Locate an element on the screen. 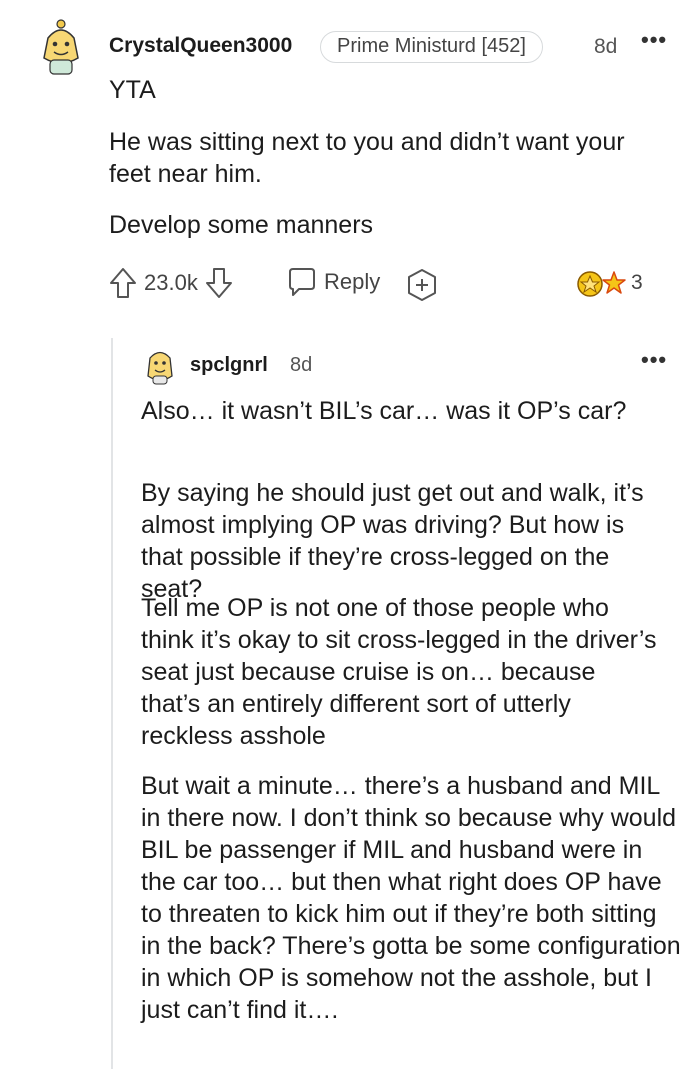  comment-paragraph: Develop some manners is located at coordinates (241, 225).